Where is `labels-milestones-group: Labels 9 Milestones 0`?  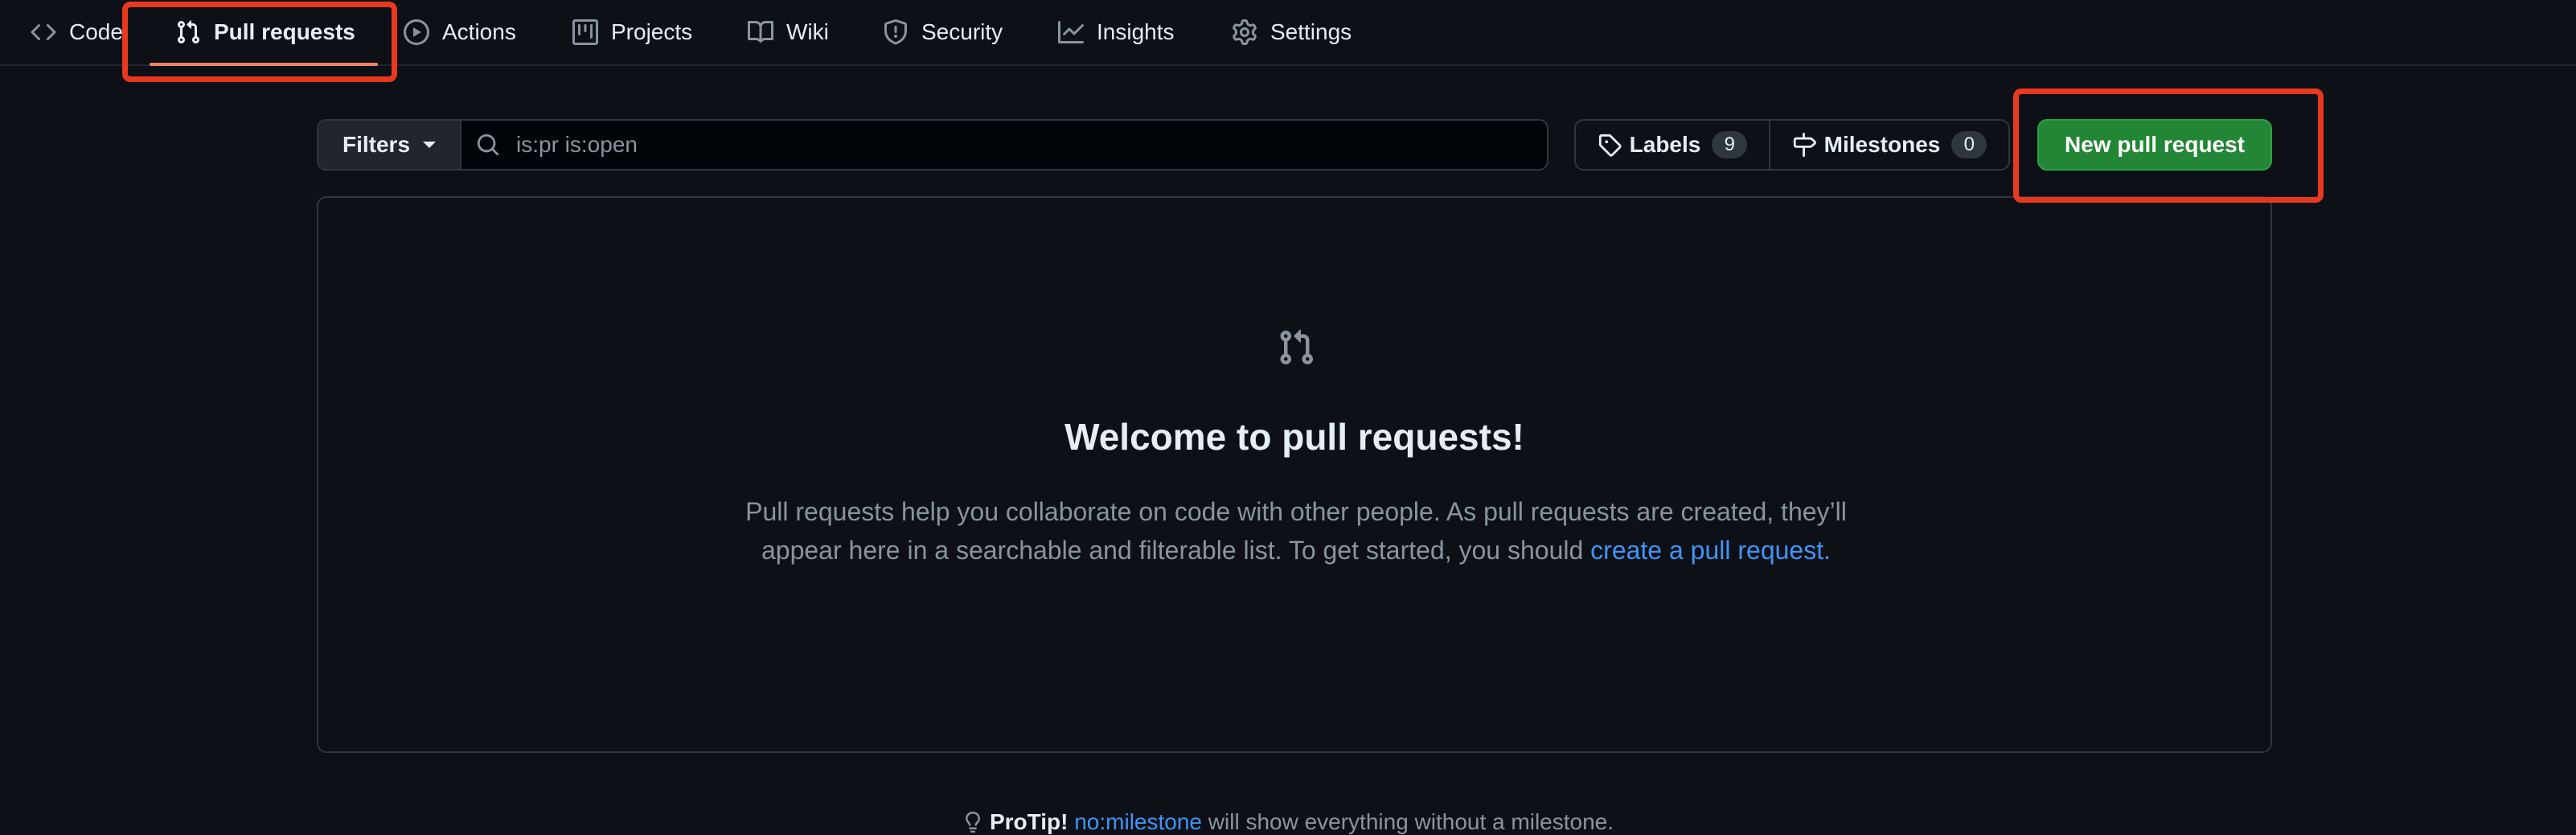
labels-milestones-group: Labels 9 Milestones 0 is located at coordinates (1792, 145).